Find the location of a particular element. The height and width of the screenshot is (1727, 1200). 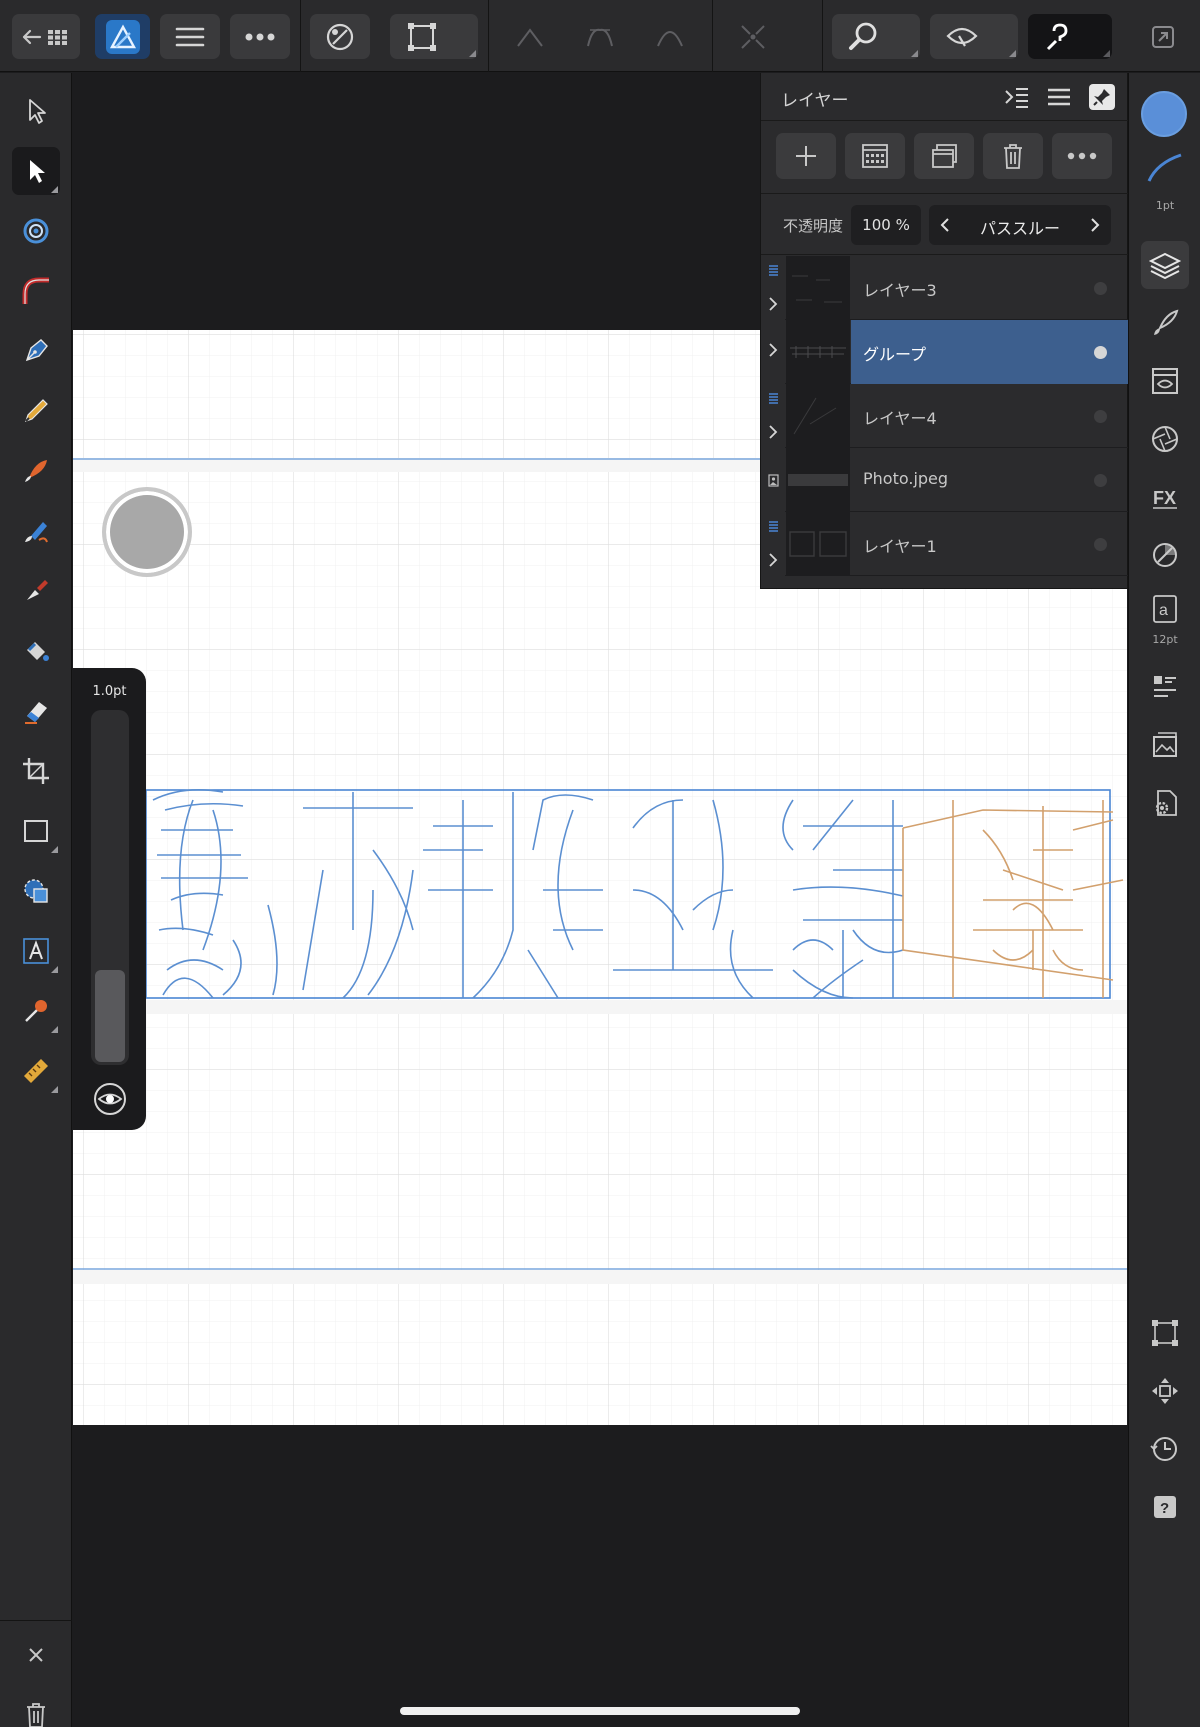

menu-button is located at coordinates (190, 36).